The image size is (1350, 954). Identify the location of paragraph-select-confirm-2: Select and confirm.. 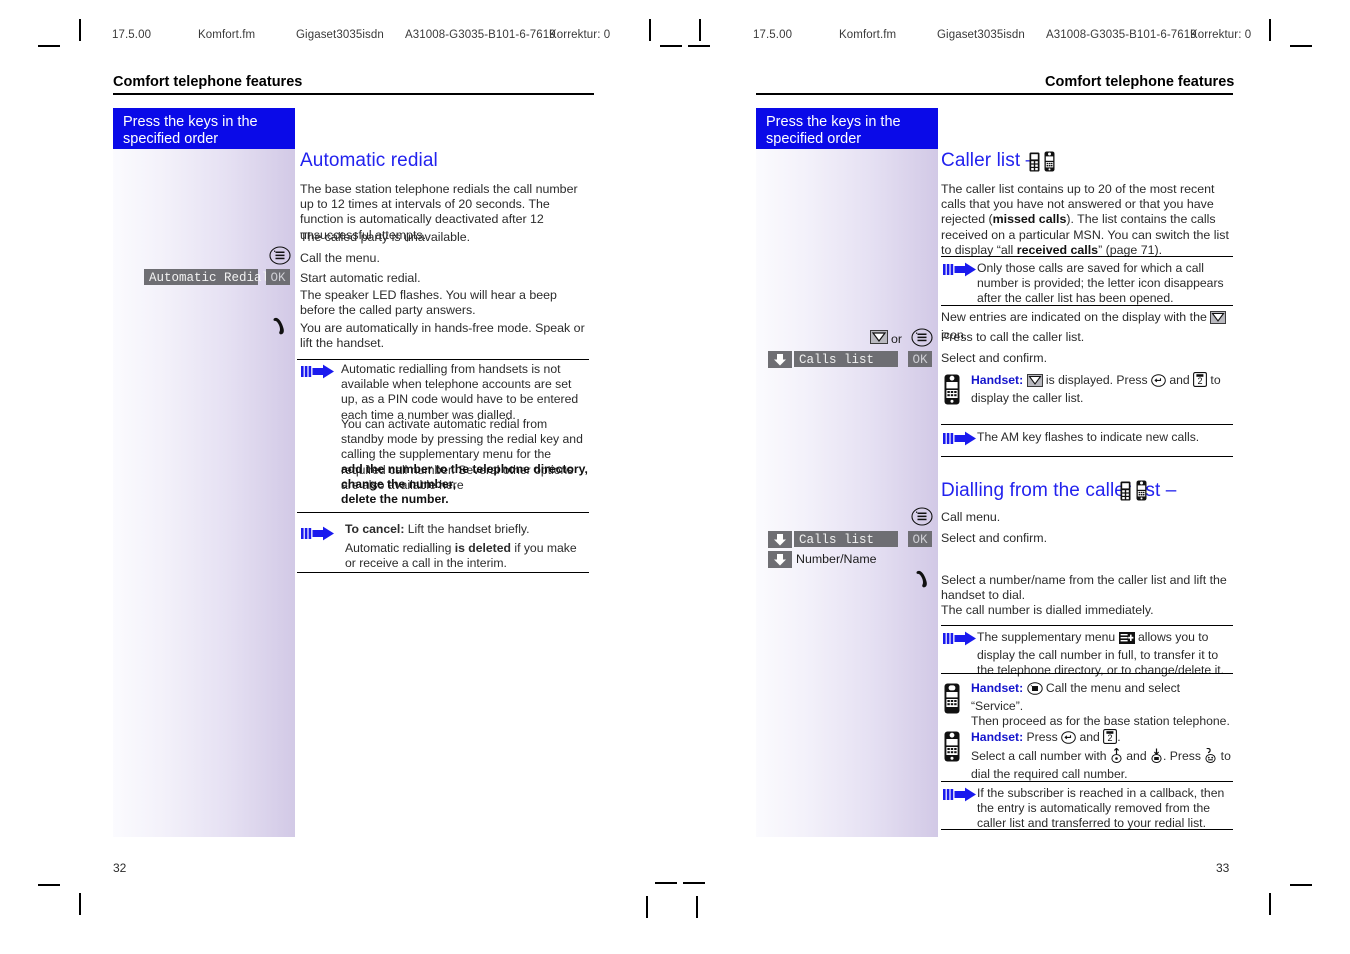
(994, 538).